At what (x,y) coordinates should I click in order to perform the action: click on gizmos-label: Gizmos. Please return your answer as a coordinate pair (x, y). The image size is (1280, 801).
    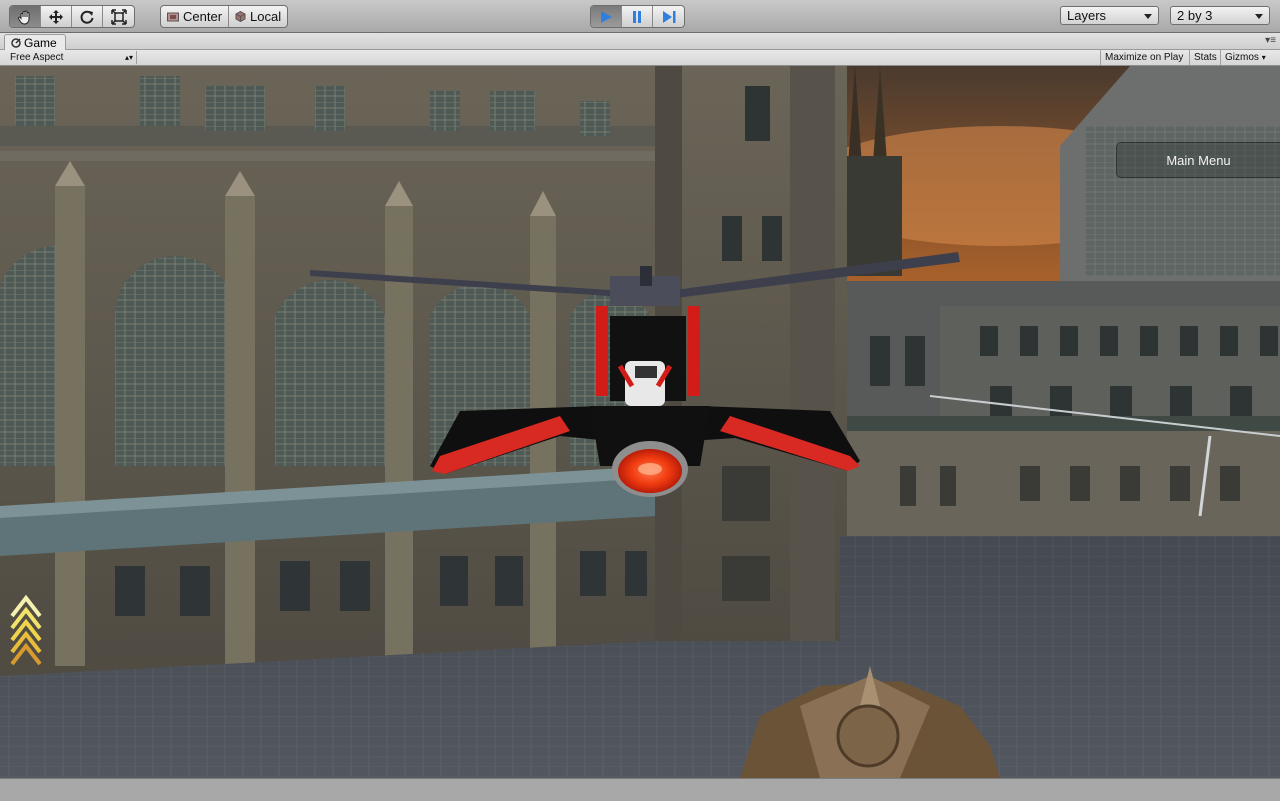
    Looking at the image, I should click on (1242, 57).